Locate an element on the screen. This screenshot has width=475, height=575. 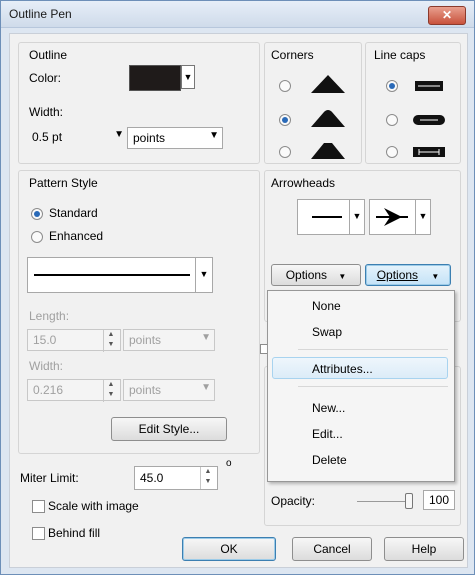
pattern-width-spinner: ▲ ▼ is located at coordinates (110, 391).